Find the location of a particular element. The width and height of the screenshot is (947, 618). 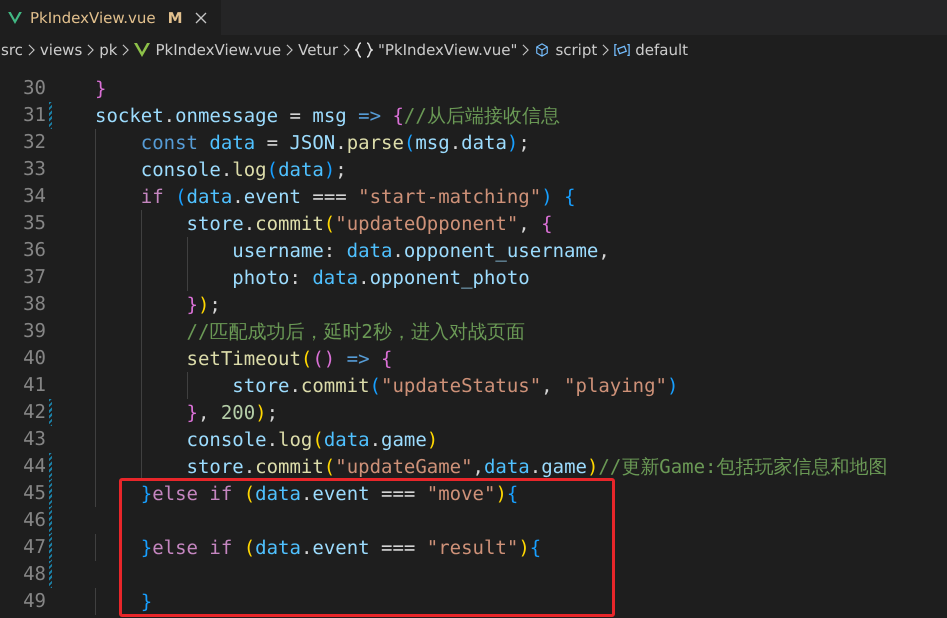

code-line: photo: data.opponent_photo is located at coordinates (381, 277).